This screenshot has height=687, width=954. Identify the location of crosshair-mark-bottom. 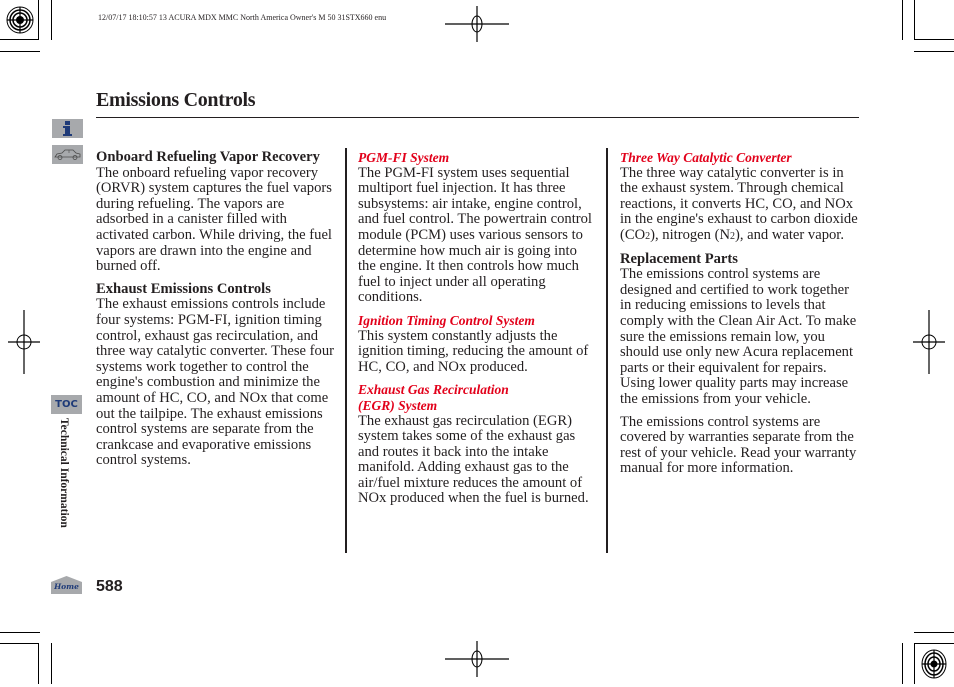
(477, 659).